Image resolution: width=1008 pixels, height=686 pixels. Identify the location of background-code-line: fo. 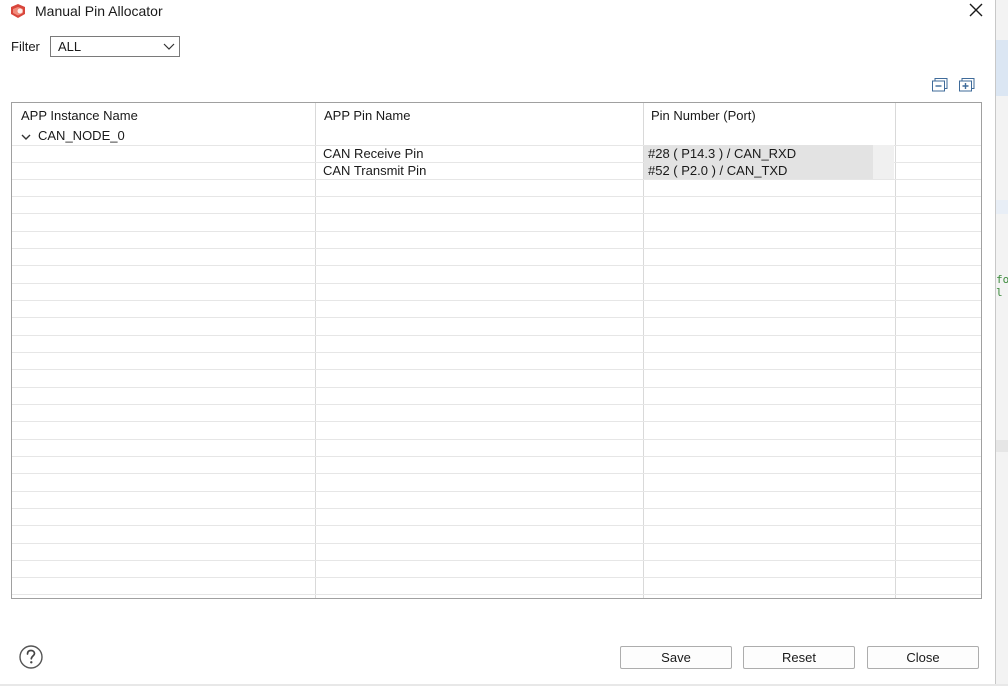
(1002, 279).